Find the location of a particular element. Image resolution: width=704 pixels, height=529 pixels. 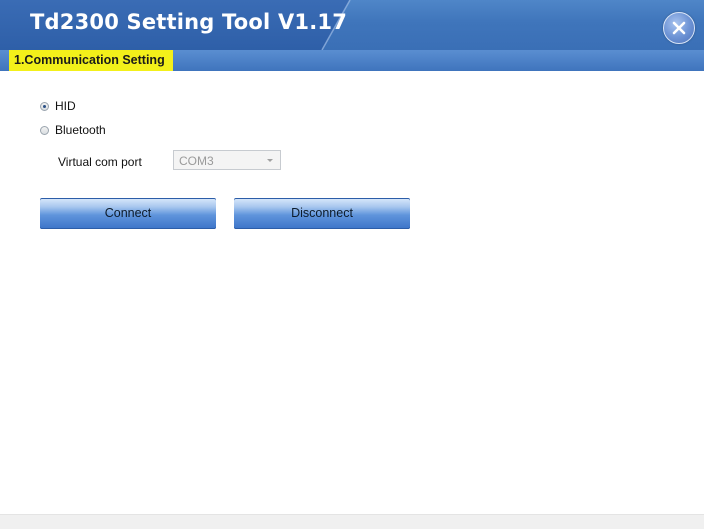

radio-bluetooth: Bluetooth is located at coordinates (73, 130).